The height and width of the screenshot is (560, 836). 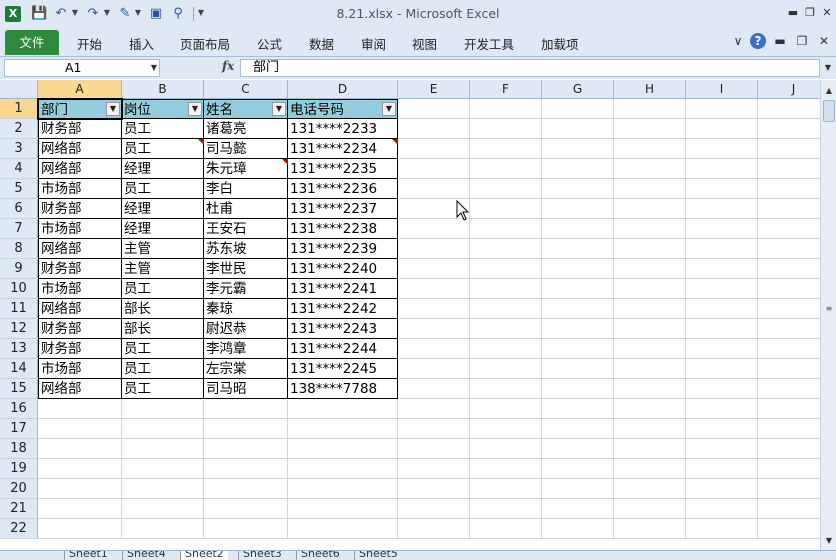 What do you see at coordinates (19, 509) in the screenshot?
I see `row-header-21: 21` at bounding box center [19, 509].